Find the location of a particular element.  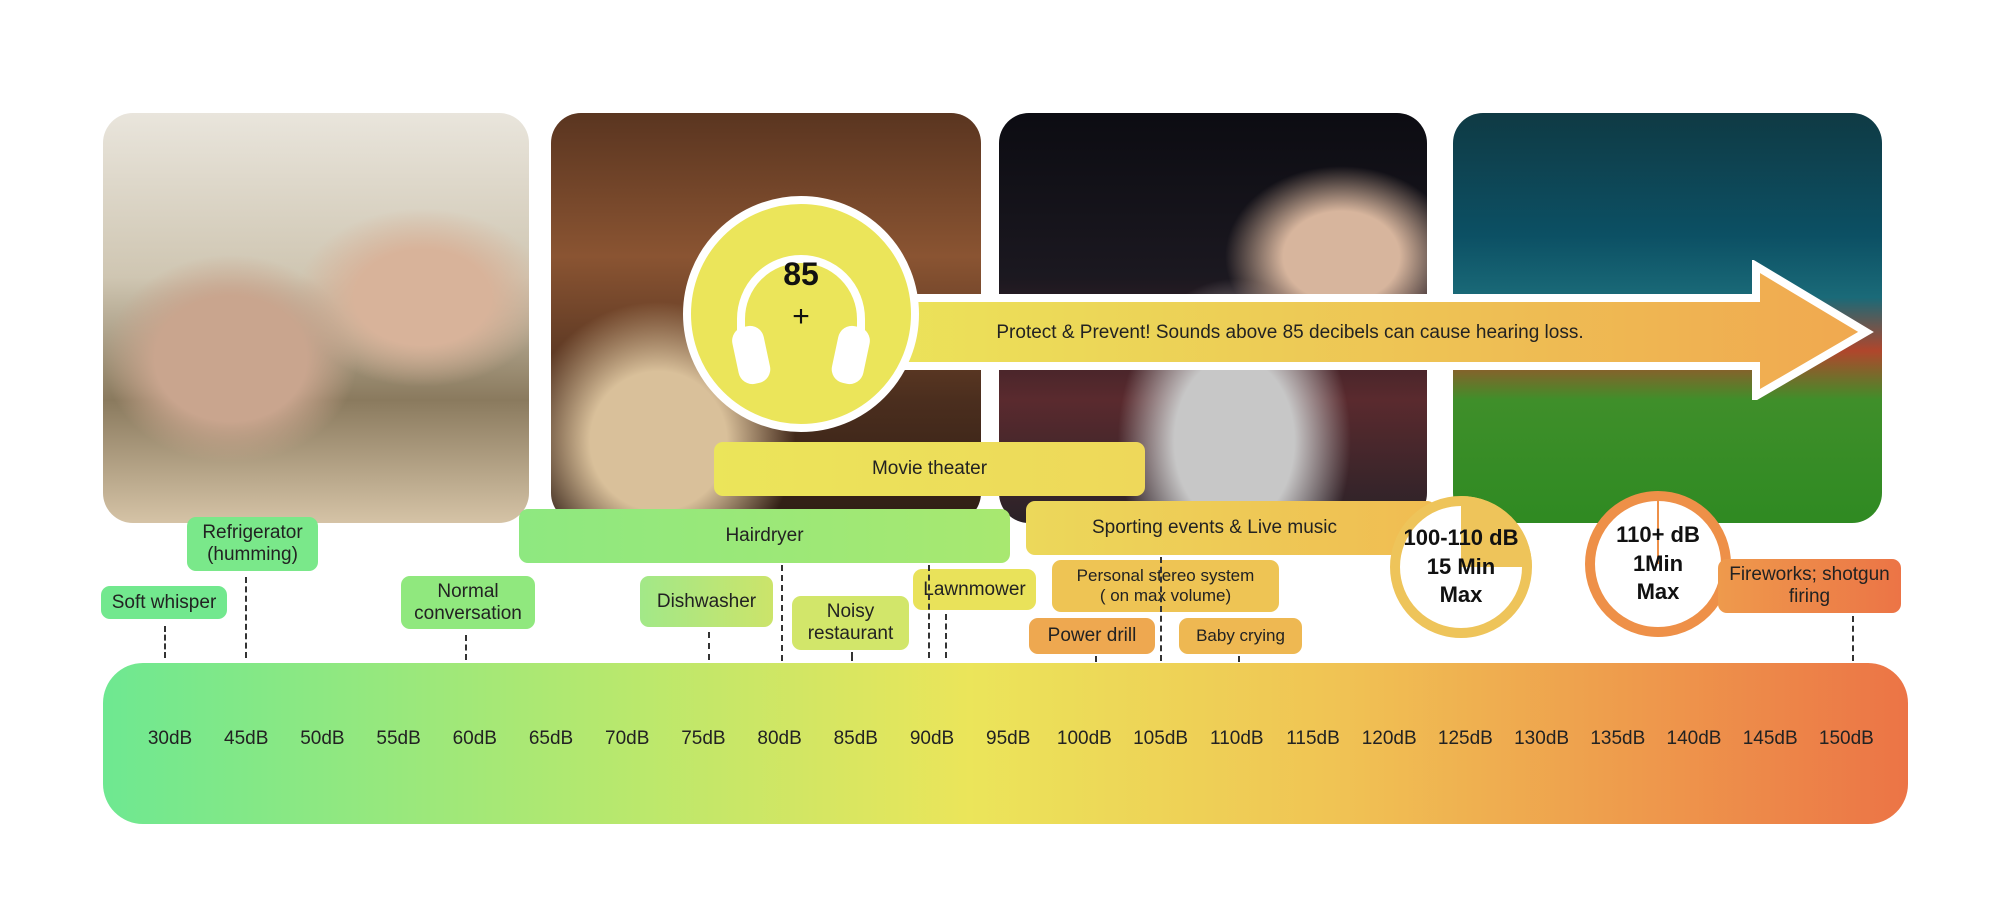

label-noisy-restaurant: Noisy restaurant is located at coordinates (850, 623).